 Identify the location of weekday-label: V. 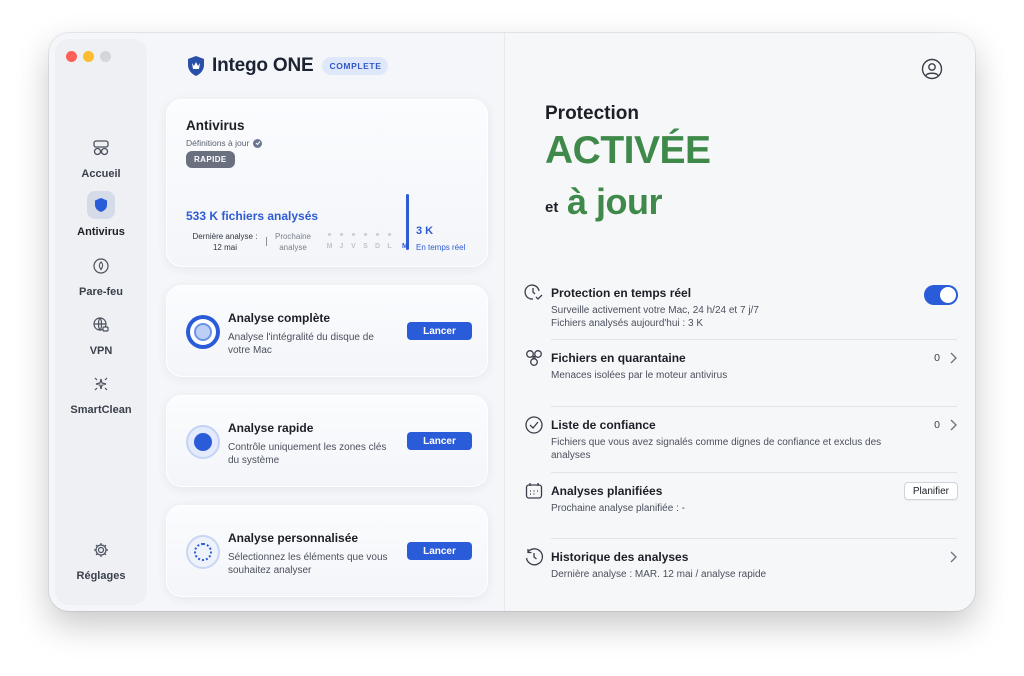
(353, 241).